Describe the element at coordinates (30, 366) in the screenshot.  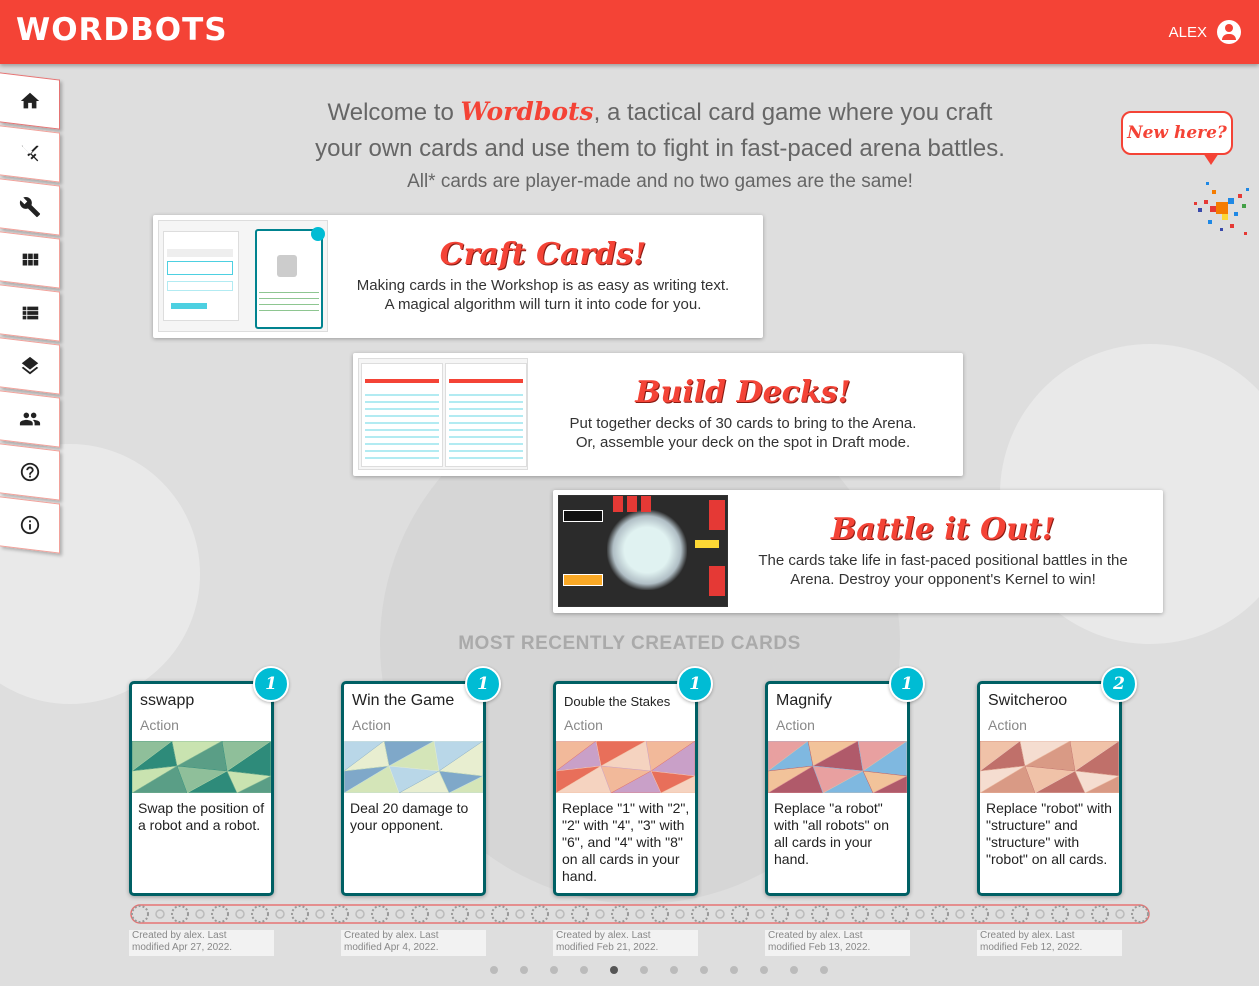
I see `sidebar-item-sets` at that location.